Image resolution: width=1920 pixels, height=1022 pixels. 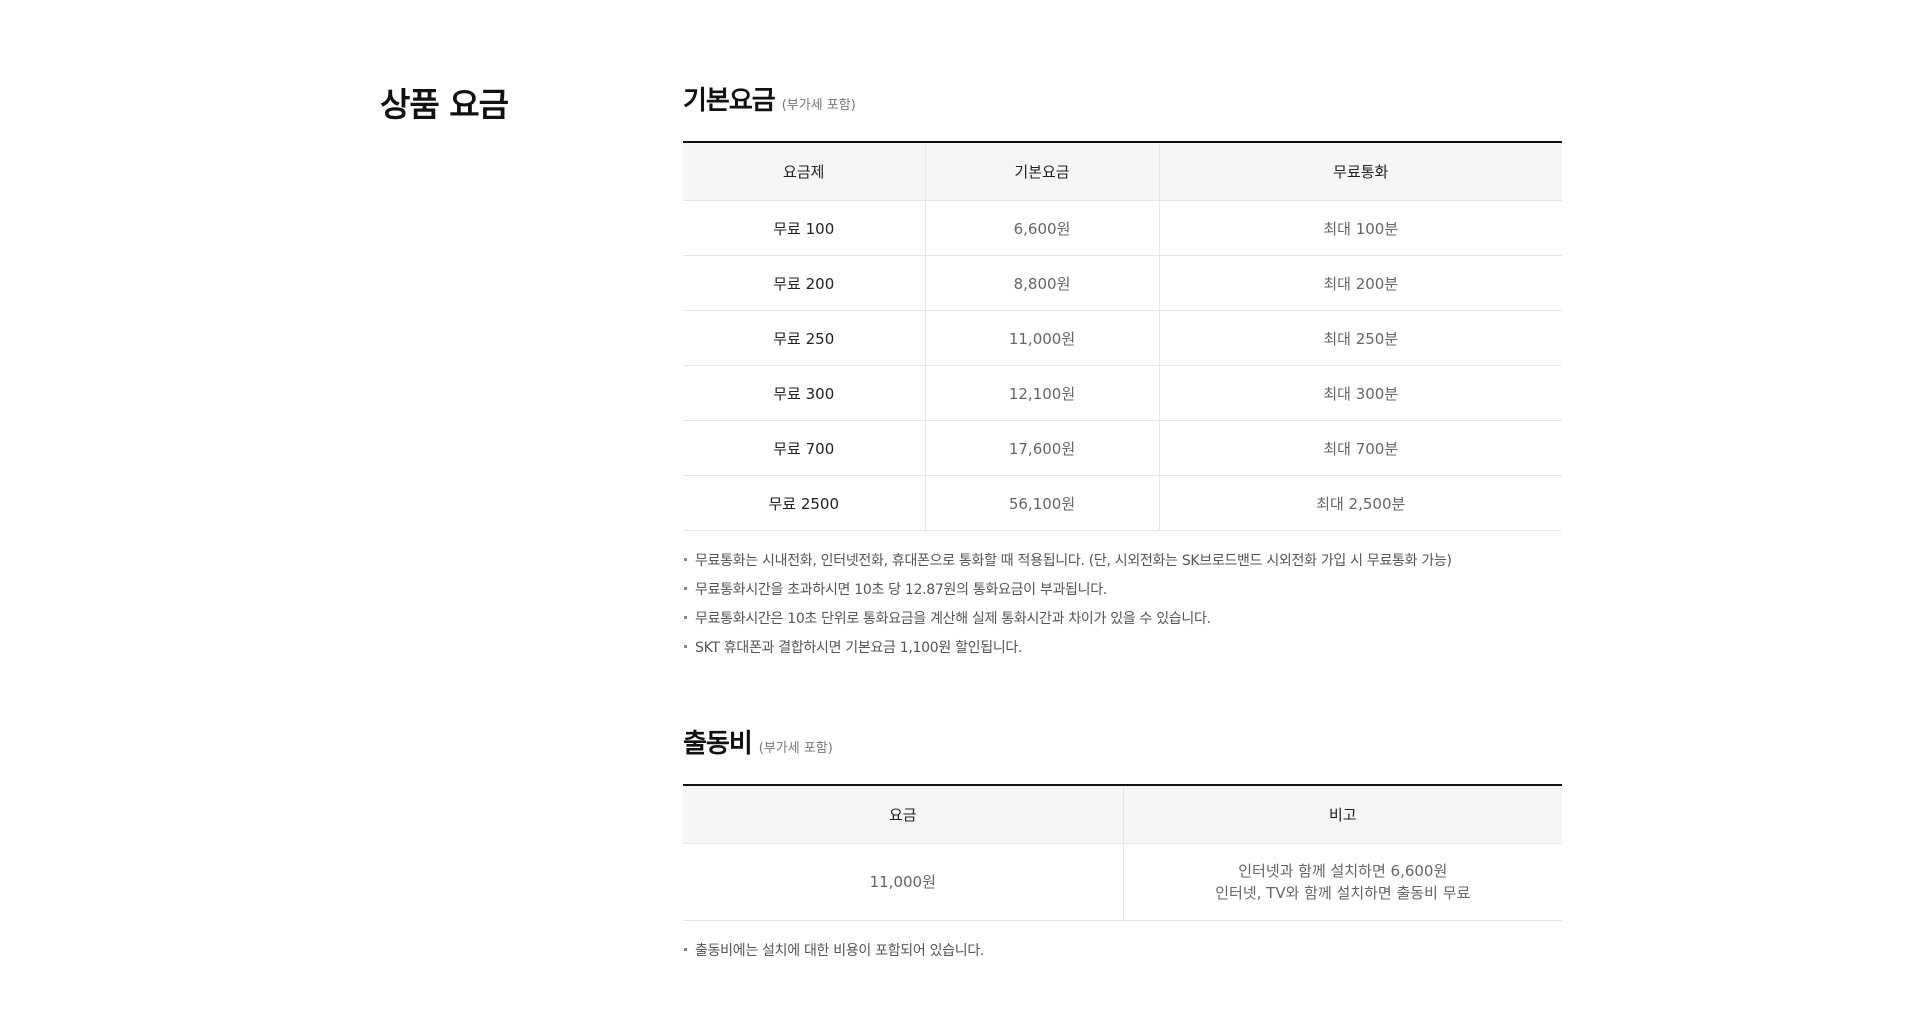 I want to click on free-call-cell: 최대 100분, so click(x=1360, y=228).